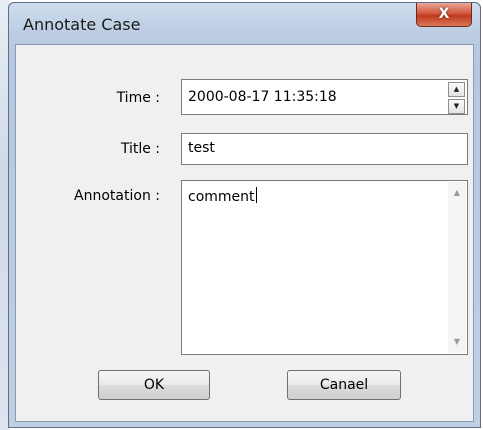  Describe the element at coordinates (457, 267) in the screenshot. I see `annotation-scrollbar: ▲ ▼` at that location.